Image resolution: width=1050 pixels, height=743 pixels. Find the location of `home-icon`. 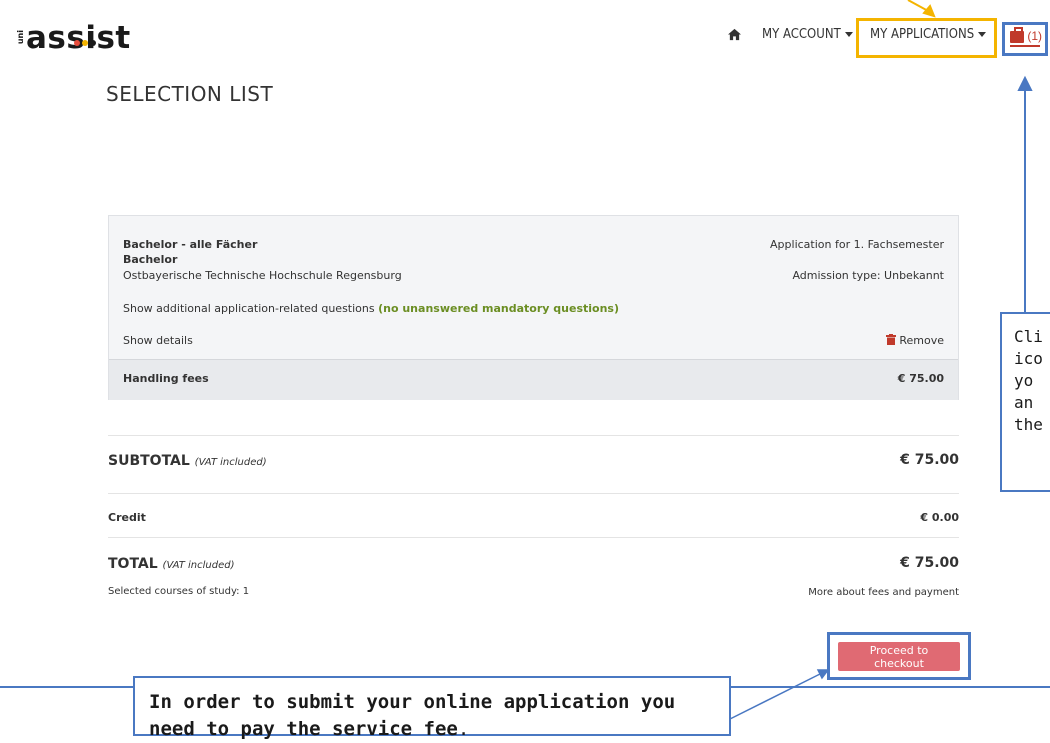

home-icon is located at coordinates (734, 34).